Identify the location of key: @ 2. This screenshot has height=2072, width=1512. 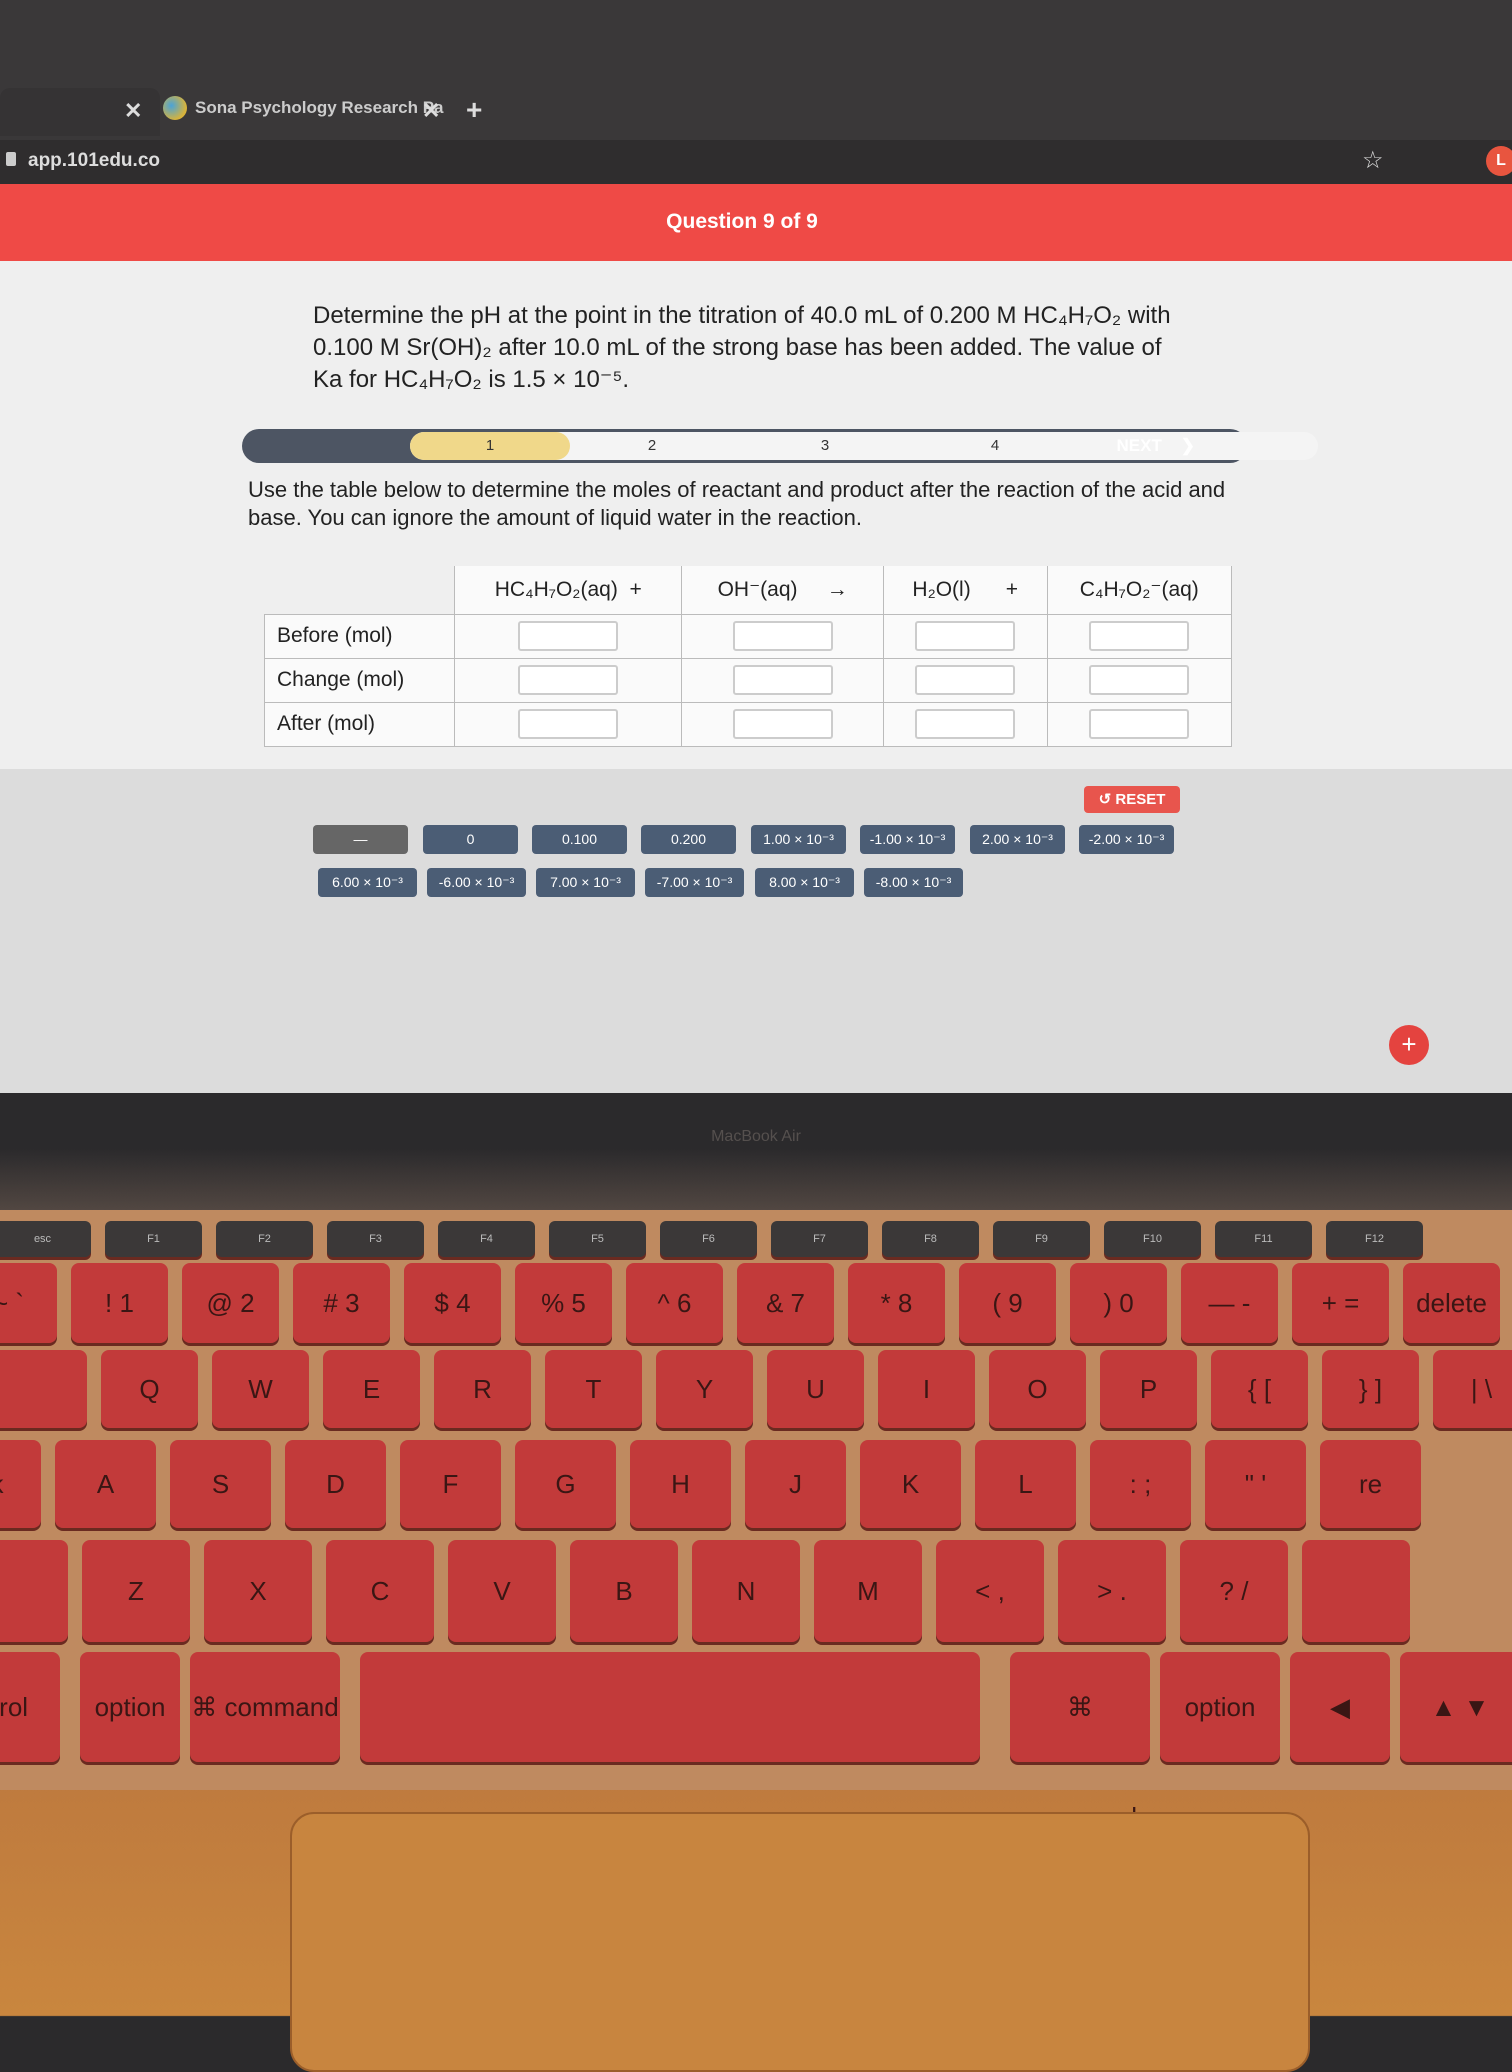
(230, 1303).